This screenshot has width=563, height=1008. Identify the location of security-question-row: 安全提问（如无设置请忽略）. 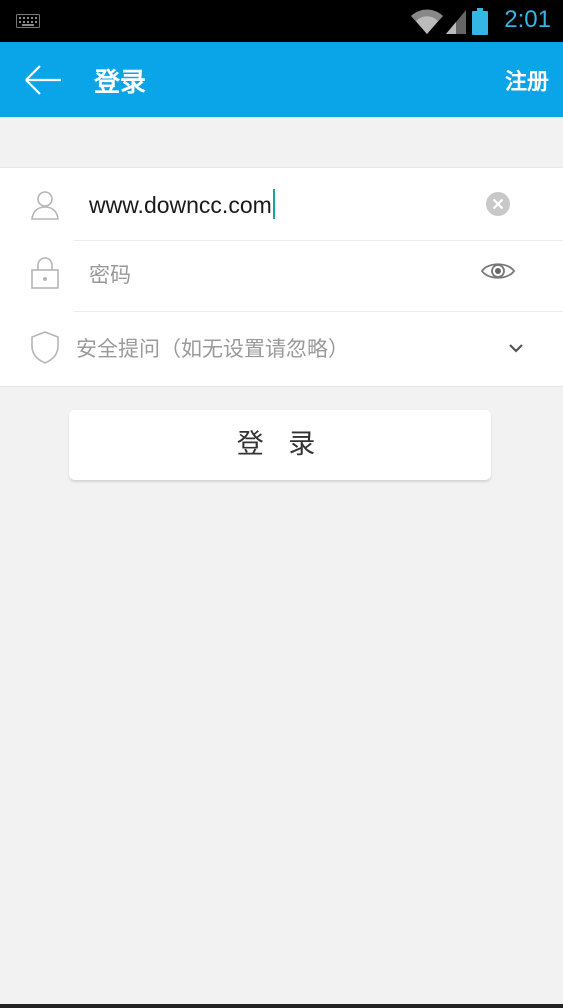
(281, 348).